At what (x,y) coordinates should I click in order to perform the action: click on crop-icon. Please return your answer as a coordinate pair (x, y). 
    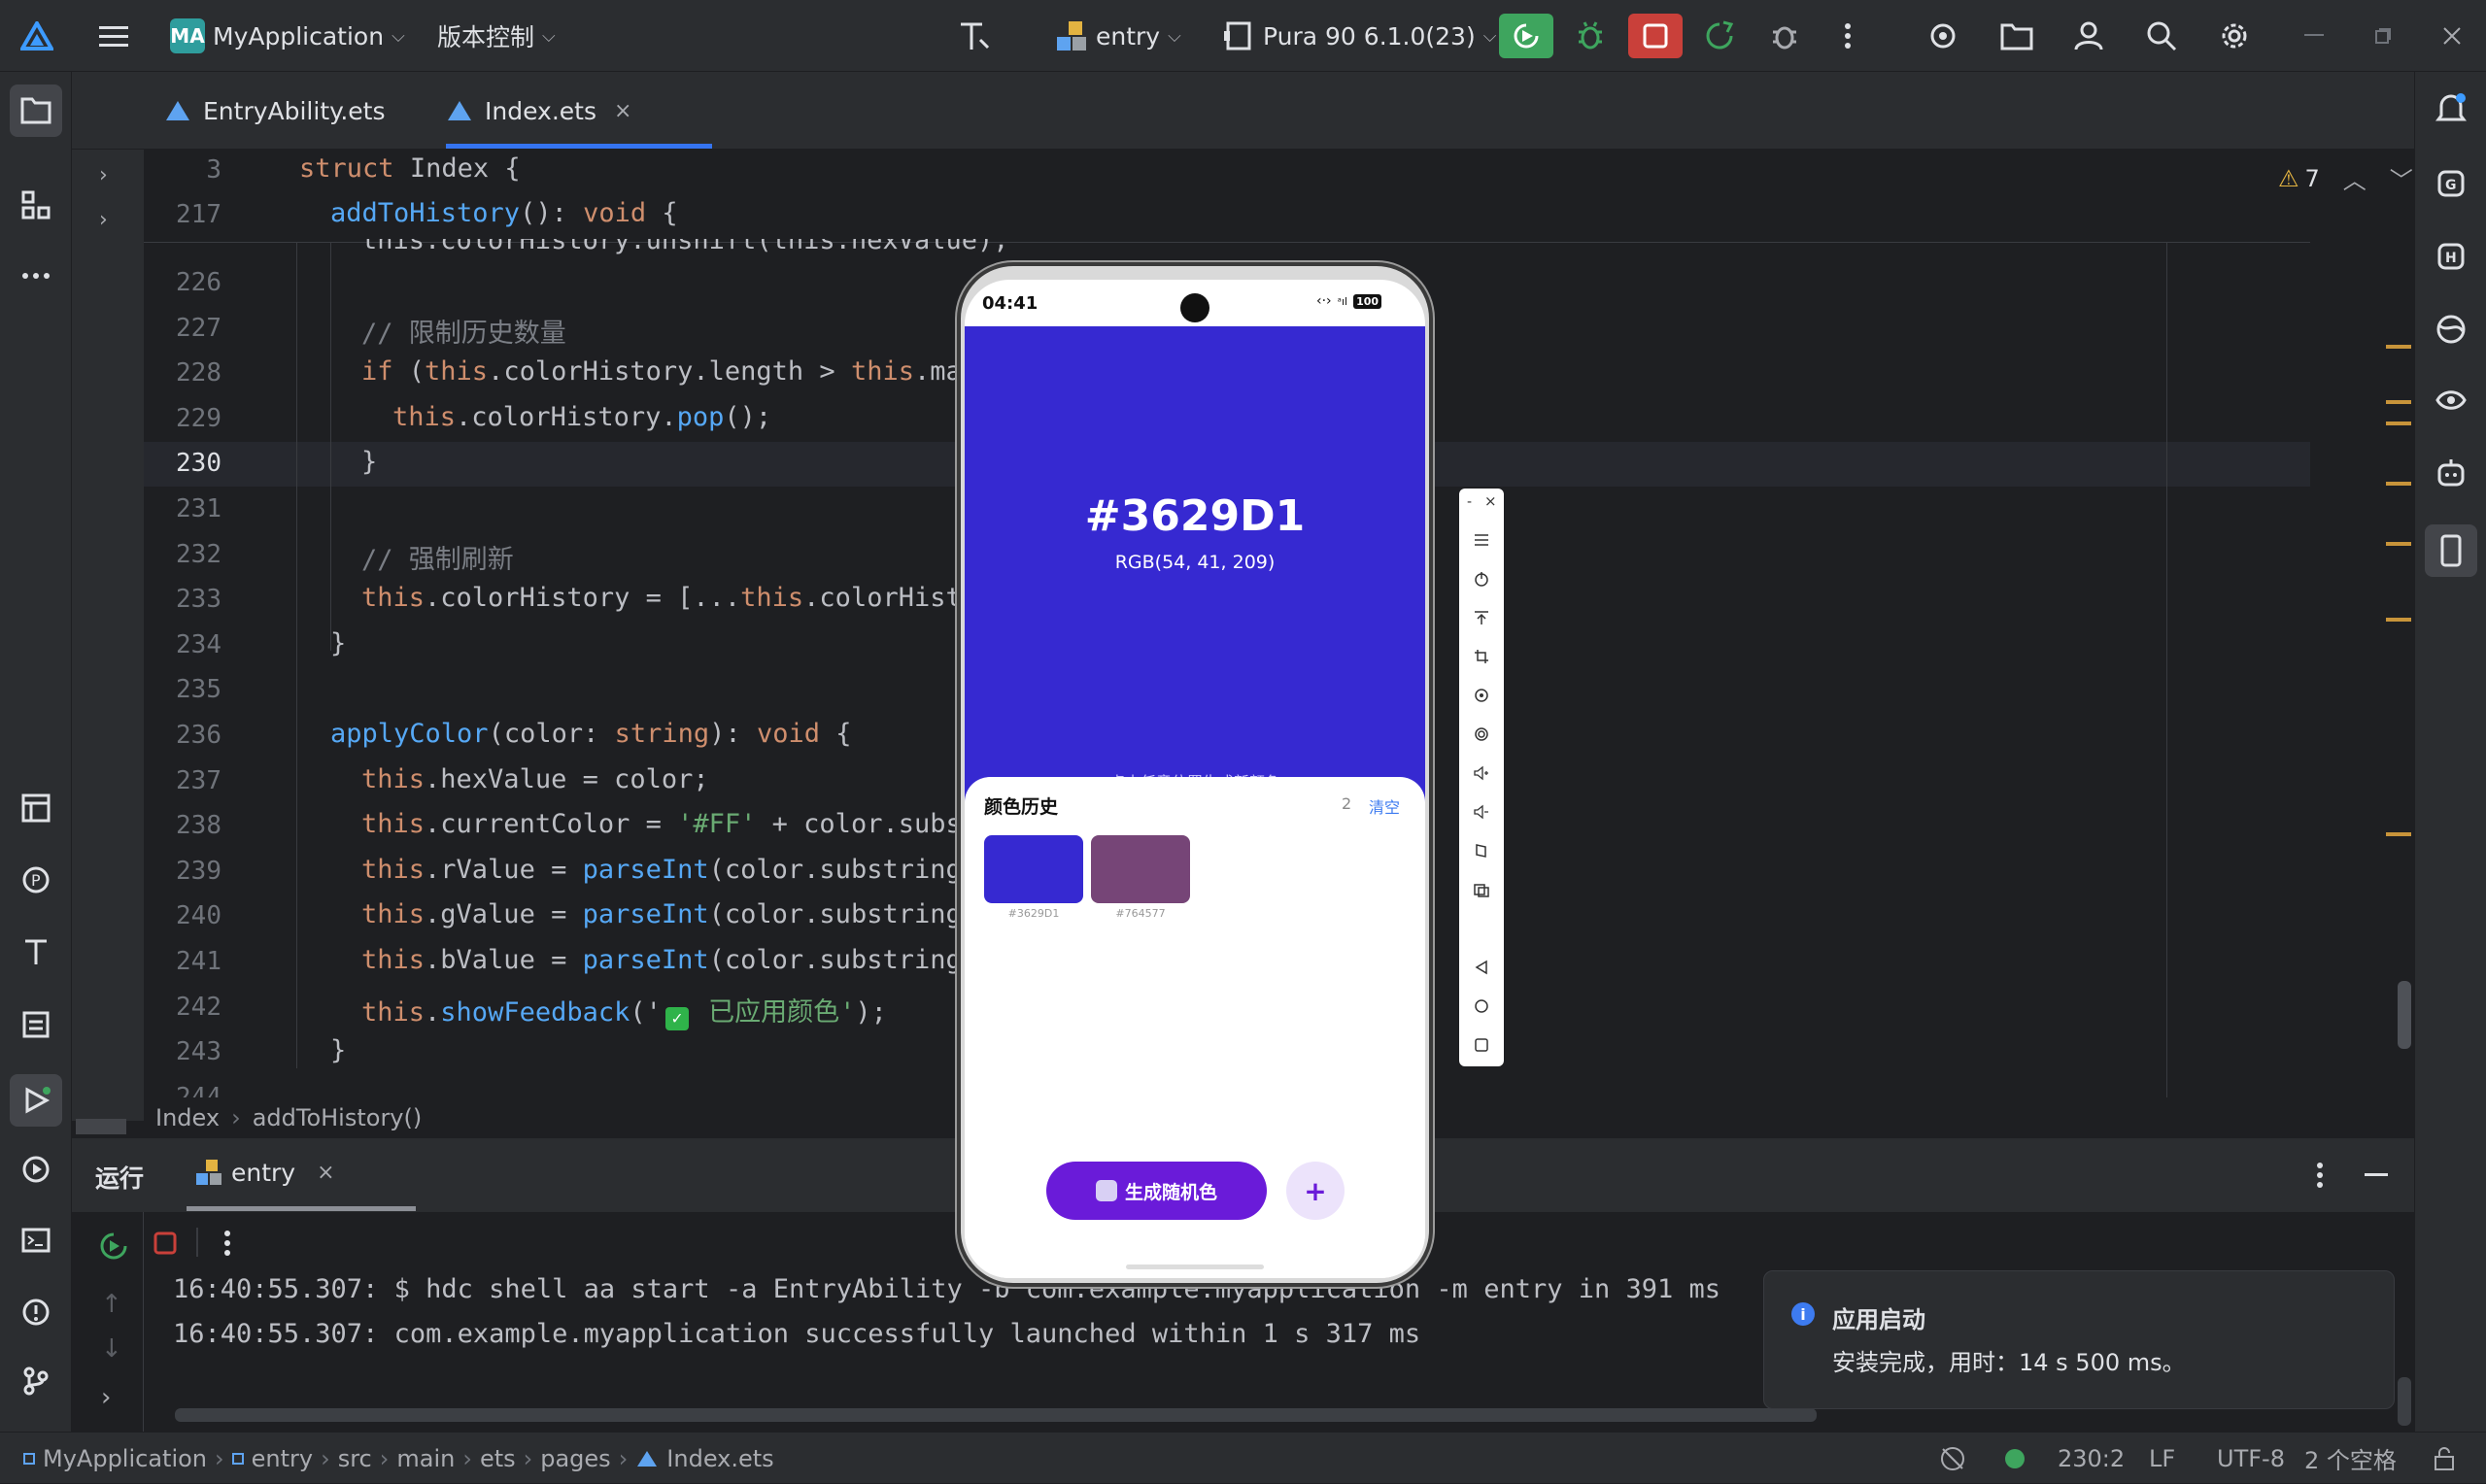
    Looking at the image, I should click on (1481, 656).